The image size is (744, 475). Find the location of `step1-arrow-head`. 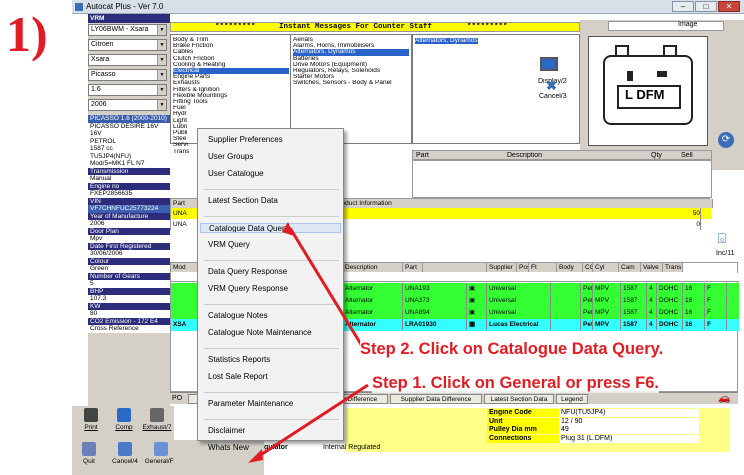

step1-arrow-head is located at coordinates (255, 456).